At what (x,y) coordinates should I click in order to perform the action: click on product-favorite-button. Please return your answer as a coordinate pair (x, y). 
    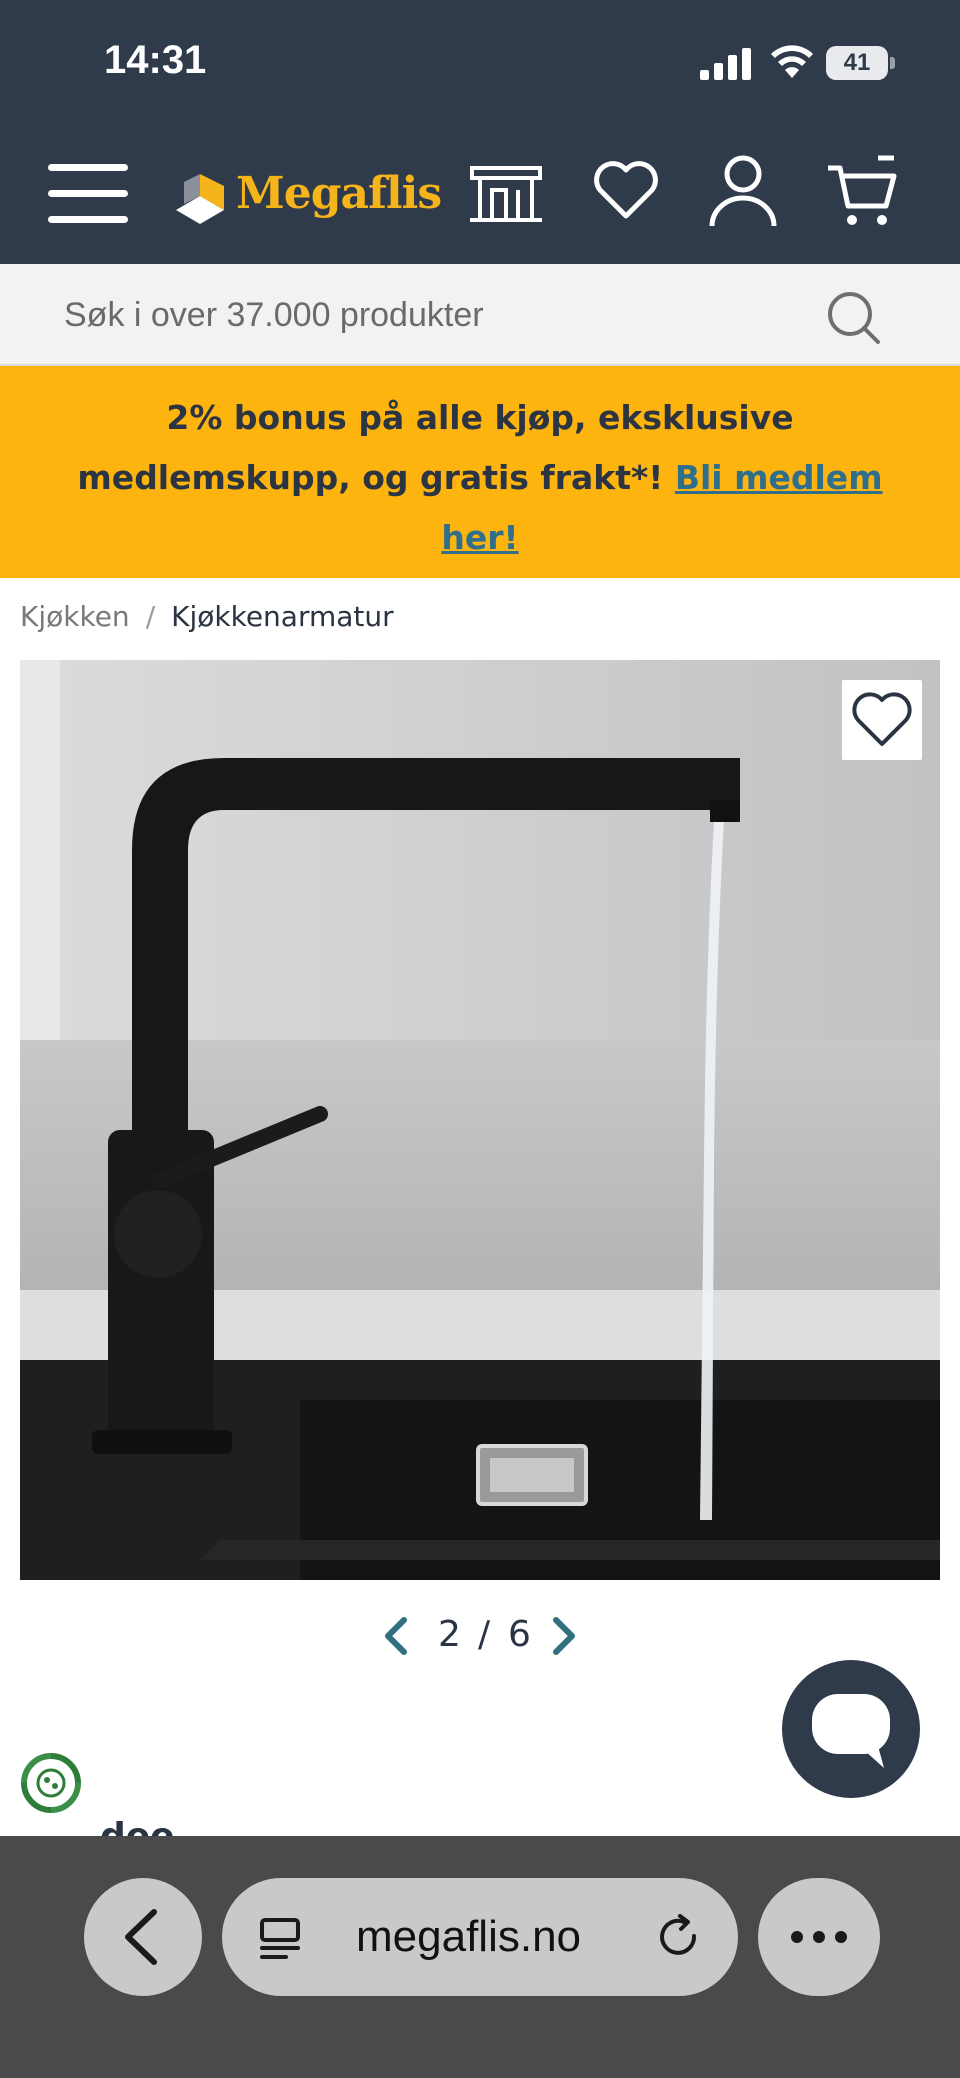
    Looking at the image, I should click on (882, 720).